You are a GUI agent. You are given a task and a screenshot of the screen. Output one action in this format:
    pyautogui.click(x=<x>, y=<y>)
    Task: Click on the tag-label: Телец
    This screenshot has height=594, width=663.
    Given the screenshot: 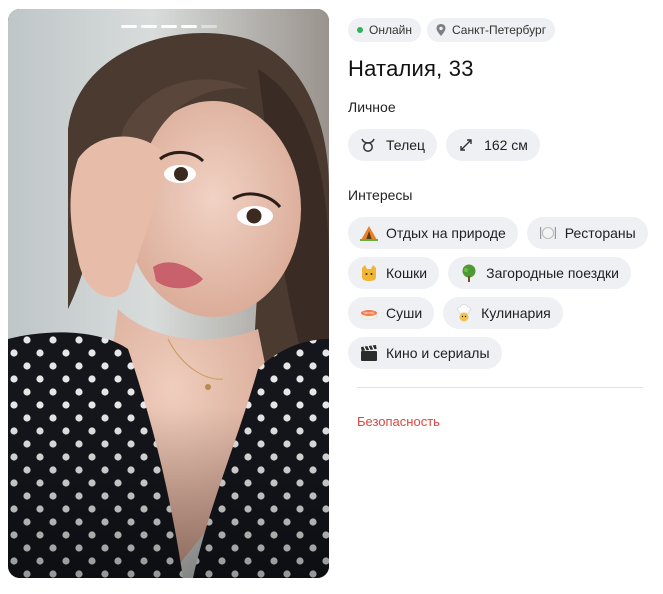 What is the action you would take?
    pyautogui.click(x=406, y=145)
    